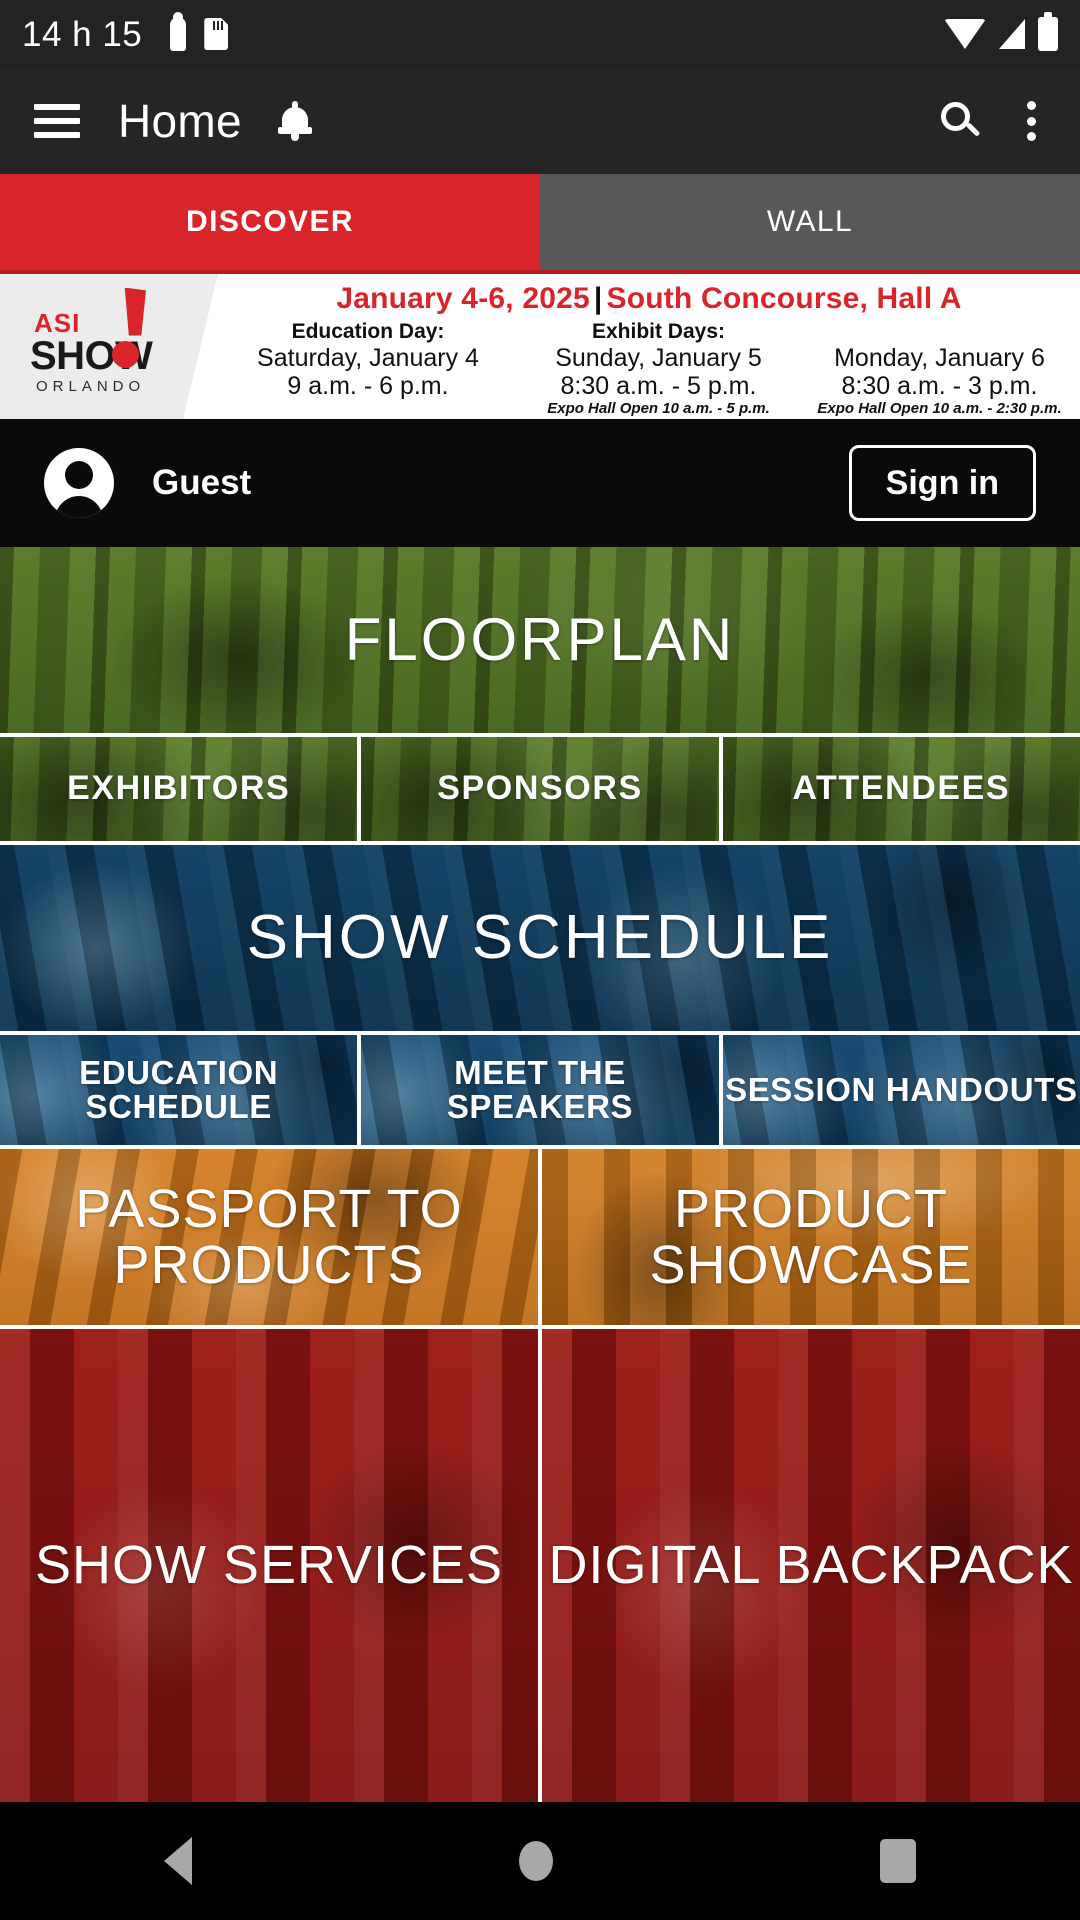 Image resolution: width=1080 pixels, height=1920 pixels. I want to click on tile-row-floorplan-sub: EXHIBITORS SPONSORS ATTENDEES, so click(540, 789).